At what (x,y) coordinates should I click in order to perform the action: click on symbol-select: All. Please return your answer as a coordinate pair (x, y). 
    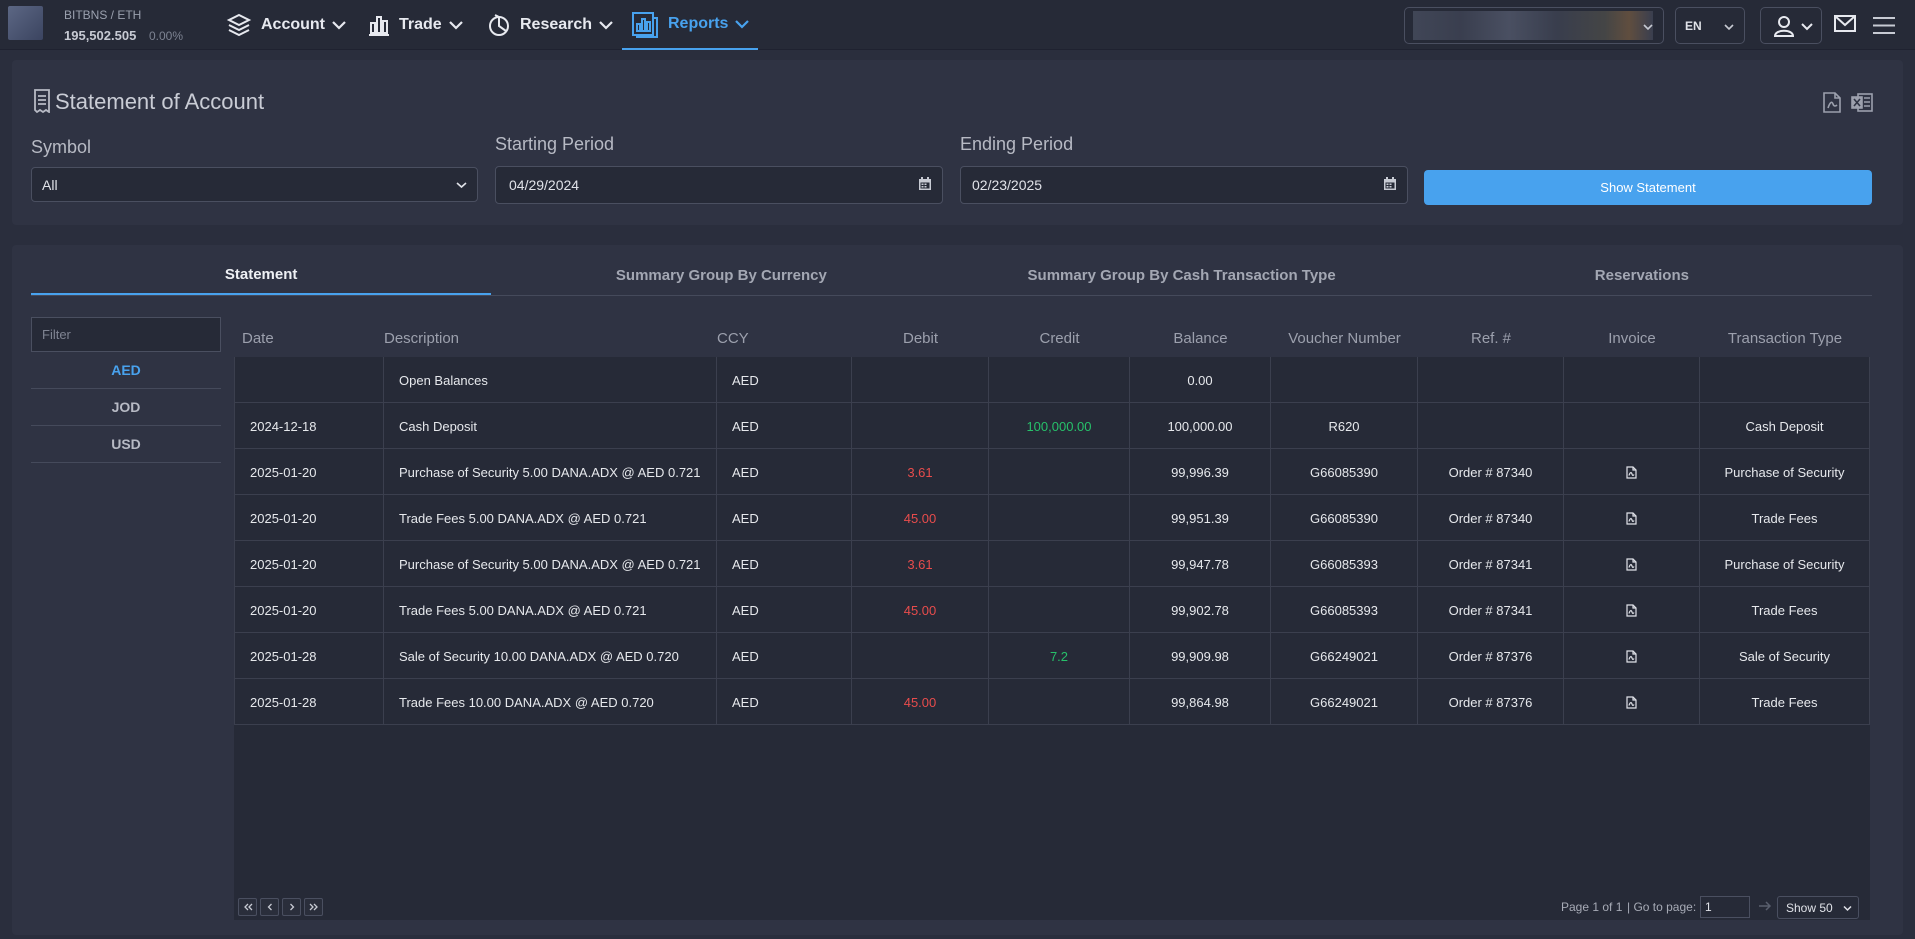
    Looking at the image, I should click on (254, 184).